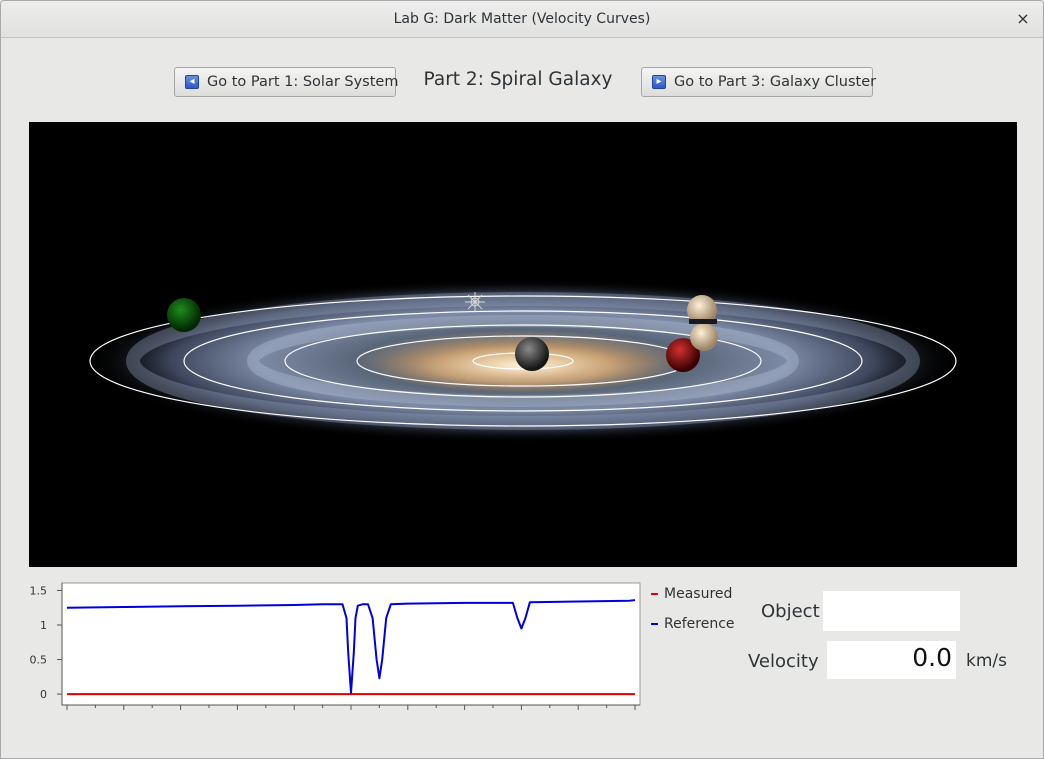 This screenshot has width=1044, height=759. I want to click on go-to-part-1-label: Go to Part 1: Solar System, so click(303, 82).